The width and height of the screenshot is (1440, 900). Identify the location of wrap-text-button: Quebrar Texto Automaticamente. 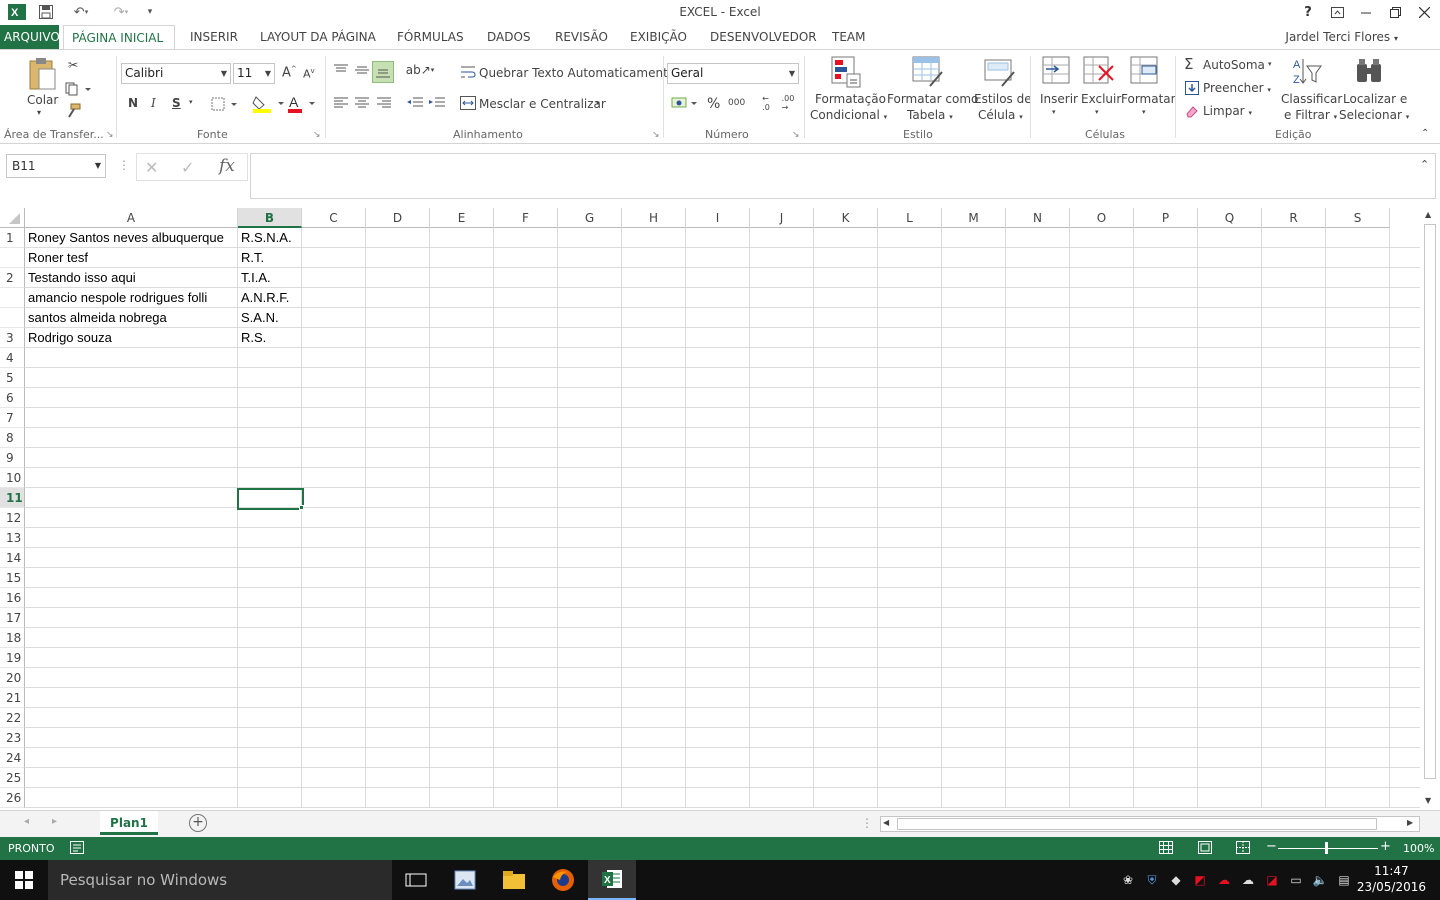
(577, 73).